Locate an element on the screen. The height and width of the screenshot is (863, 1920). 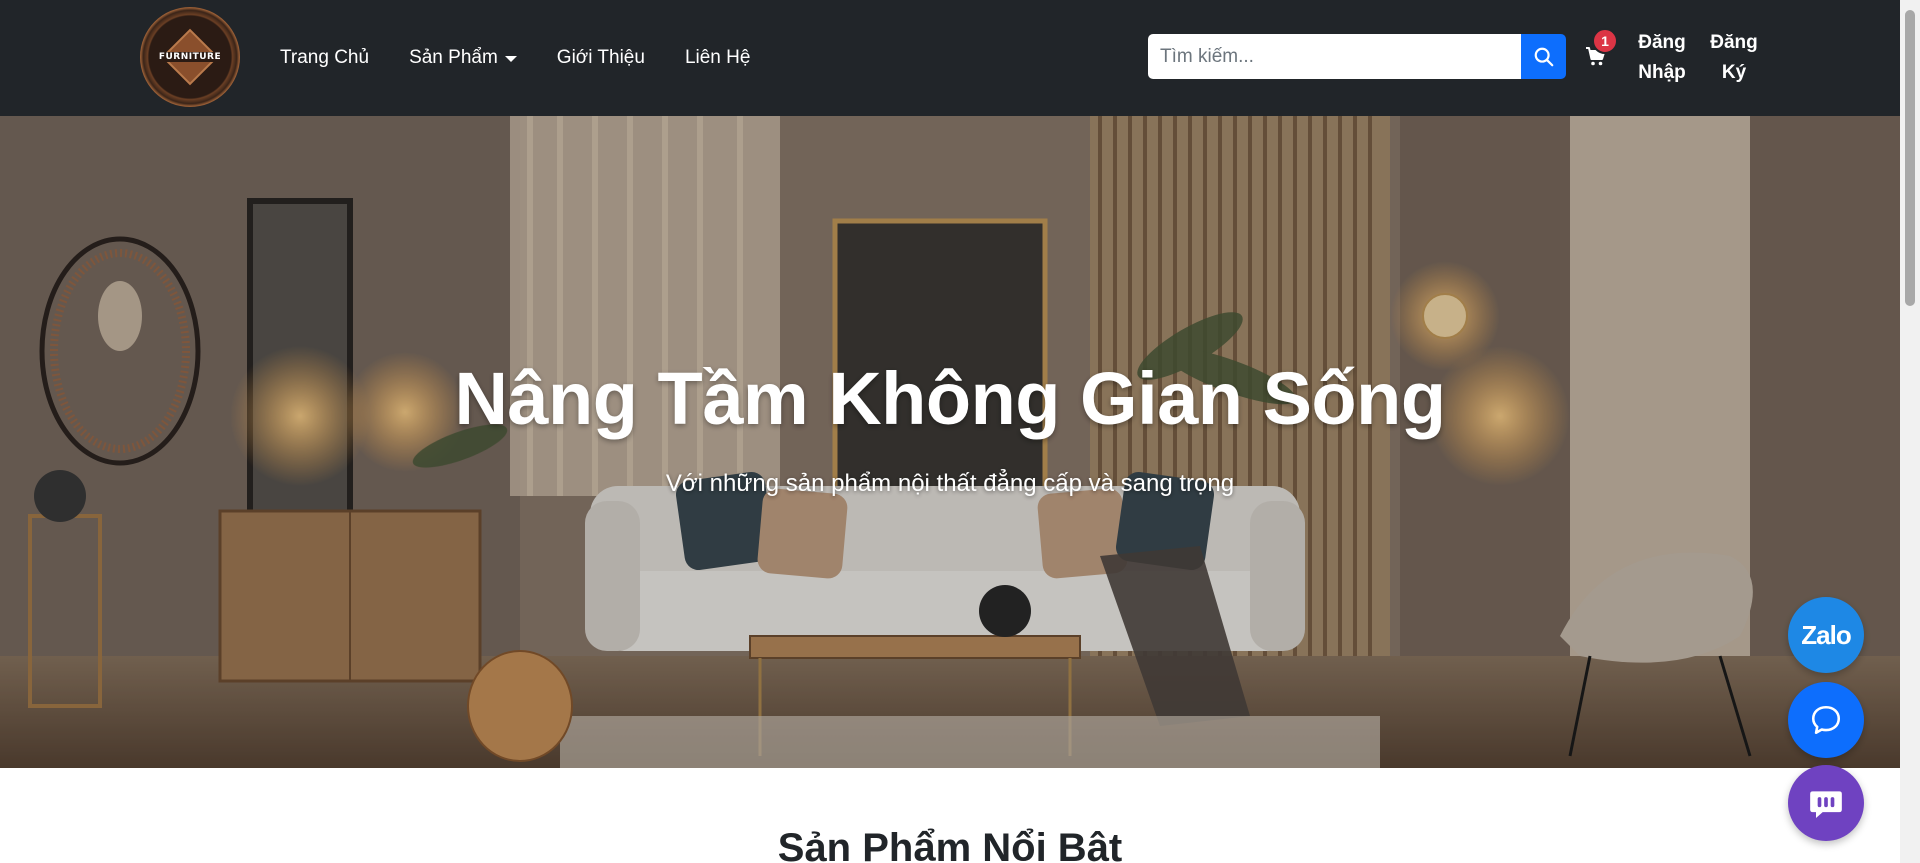
nav-link-home: Trang Chủ is located at coordinates (324, 58).